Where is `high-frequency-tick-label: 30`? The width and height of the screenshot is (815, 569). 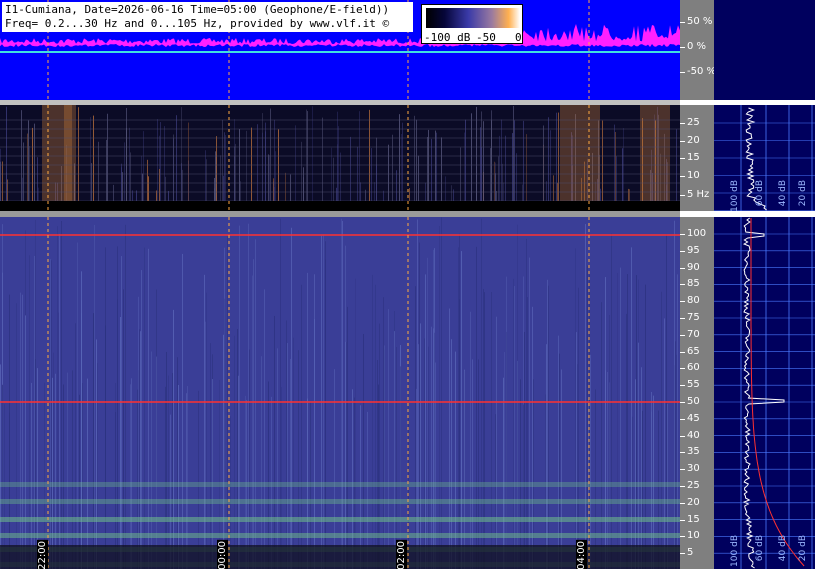
high-frequency-tick-label: 30 is located at coordinates (693, 469).